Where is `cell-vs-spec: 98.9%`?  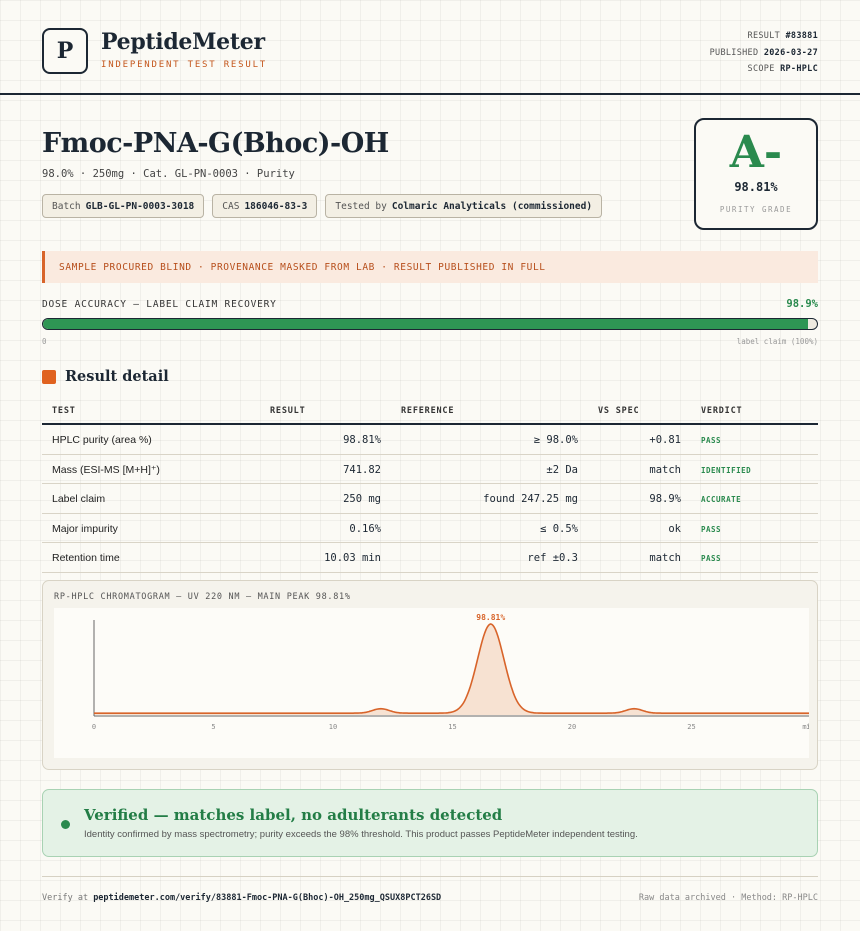
cell-vs-spec: 98.9% is located at coordinates (665, 499).